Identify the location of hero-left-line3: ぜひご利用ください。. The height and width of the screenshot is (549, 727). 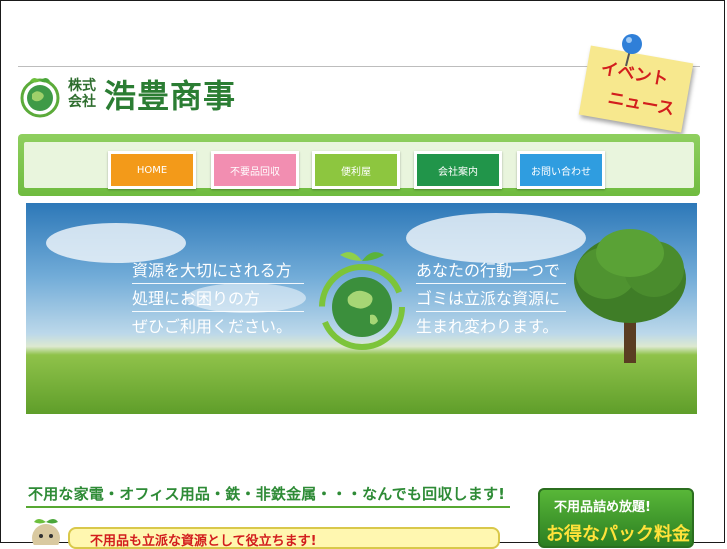
(212, 326).